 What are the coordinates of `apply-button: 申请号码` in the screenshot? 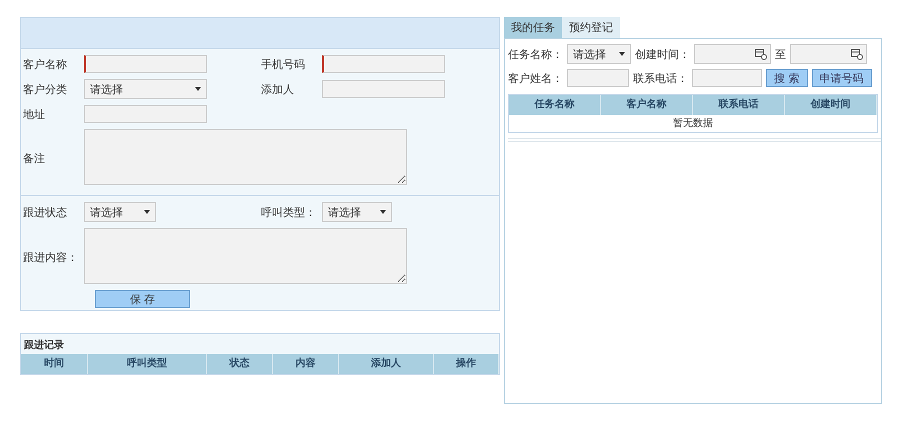 It's located at (842, 78).